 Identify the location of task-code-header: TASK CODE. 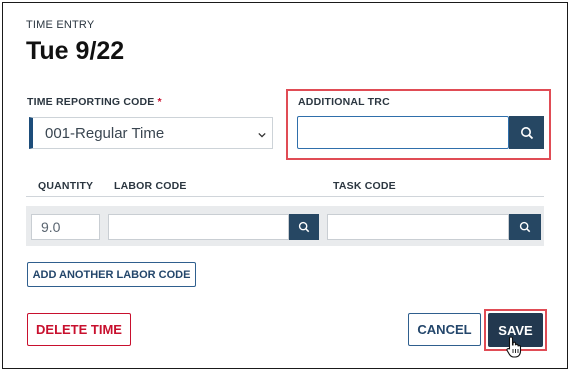
(364, 186).